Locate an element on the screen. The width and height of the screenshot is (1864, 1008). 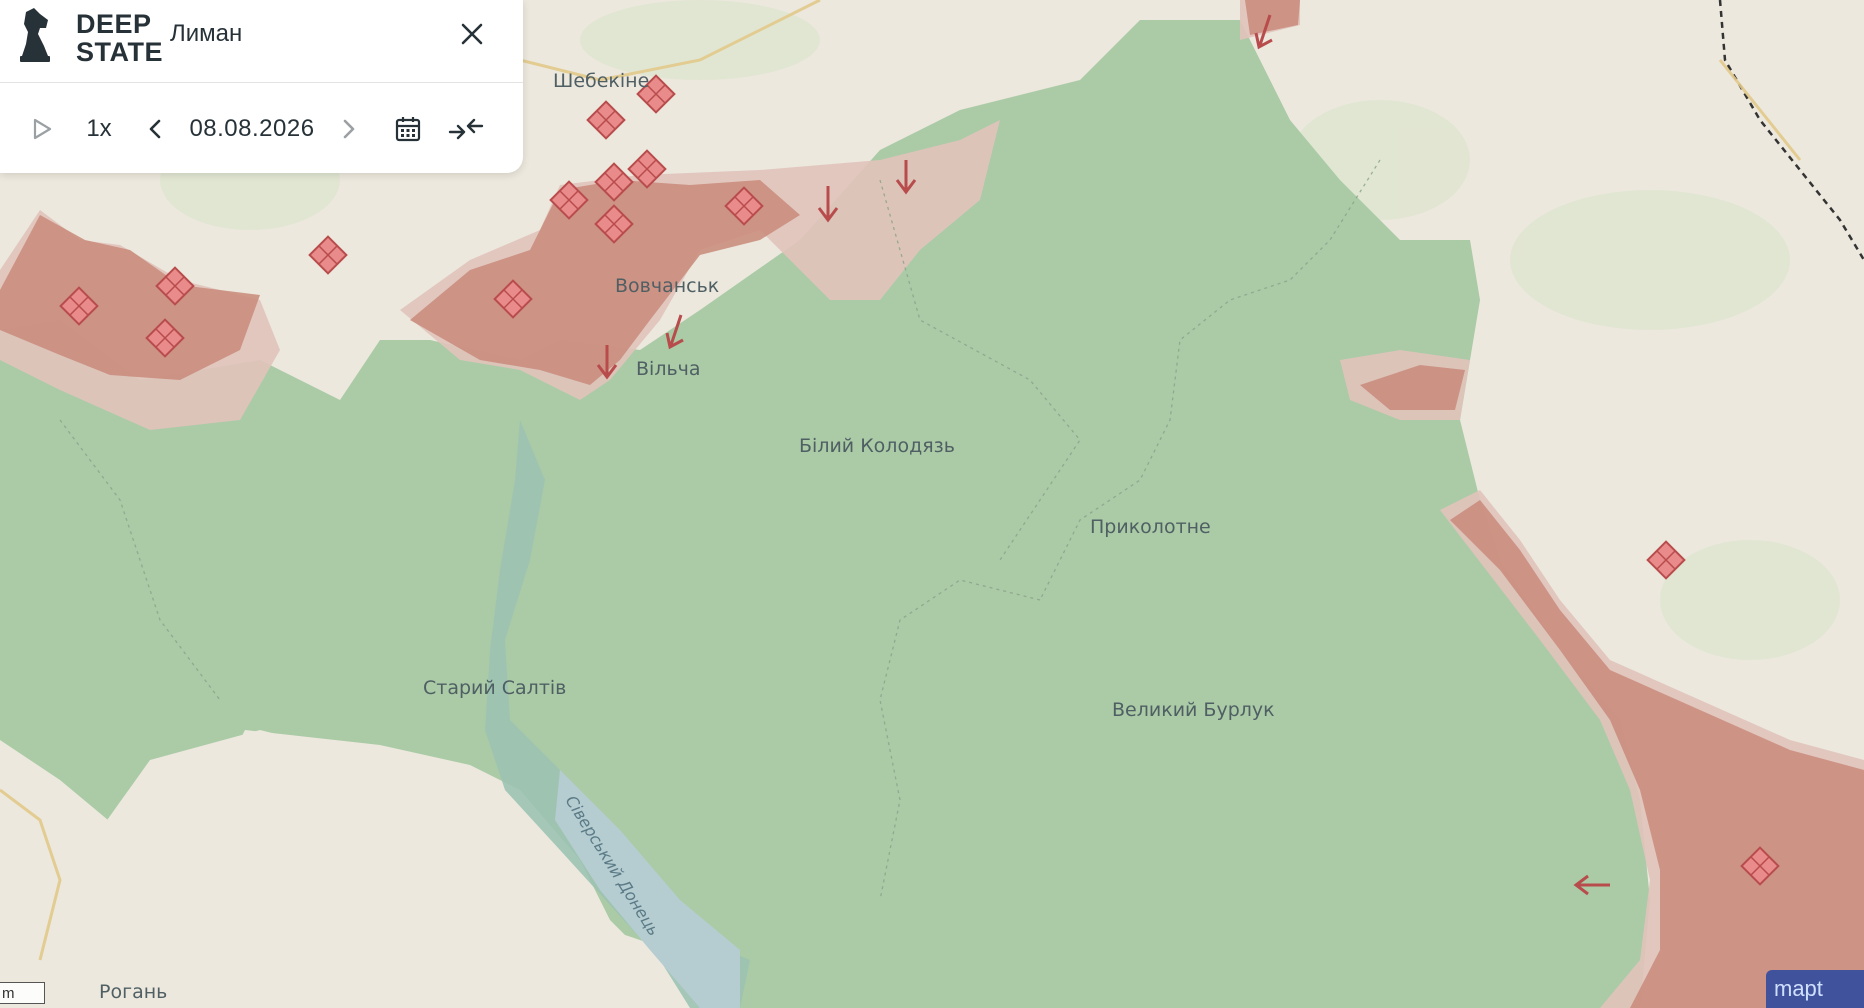
logo-text: DEEP STATE is located at coordinates (119, 38).